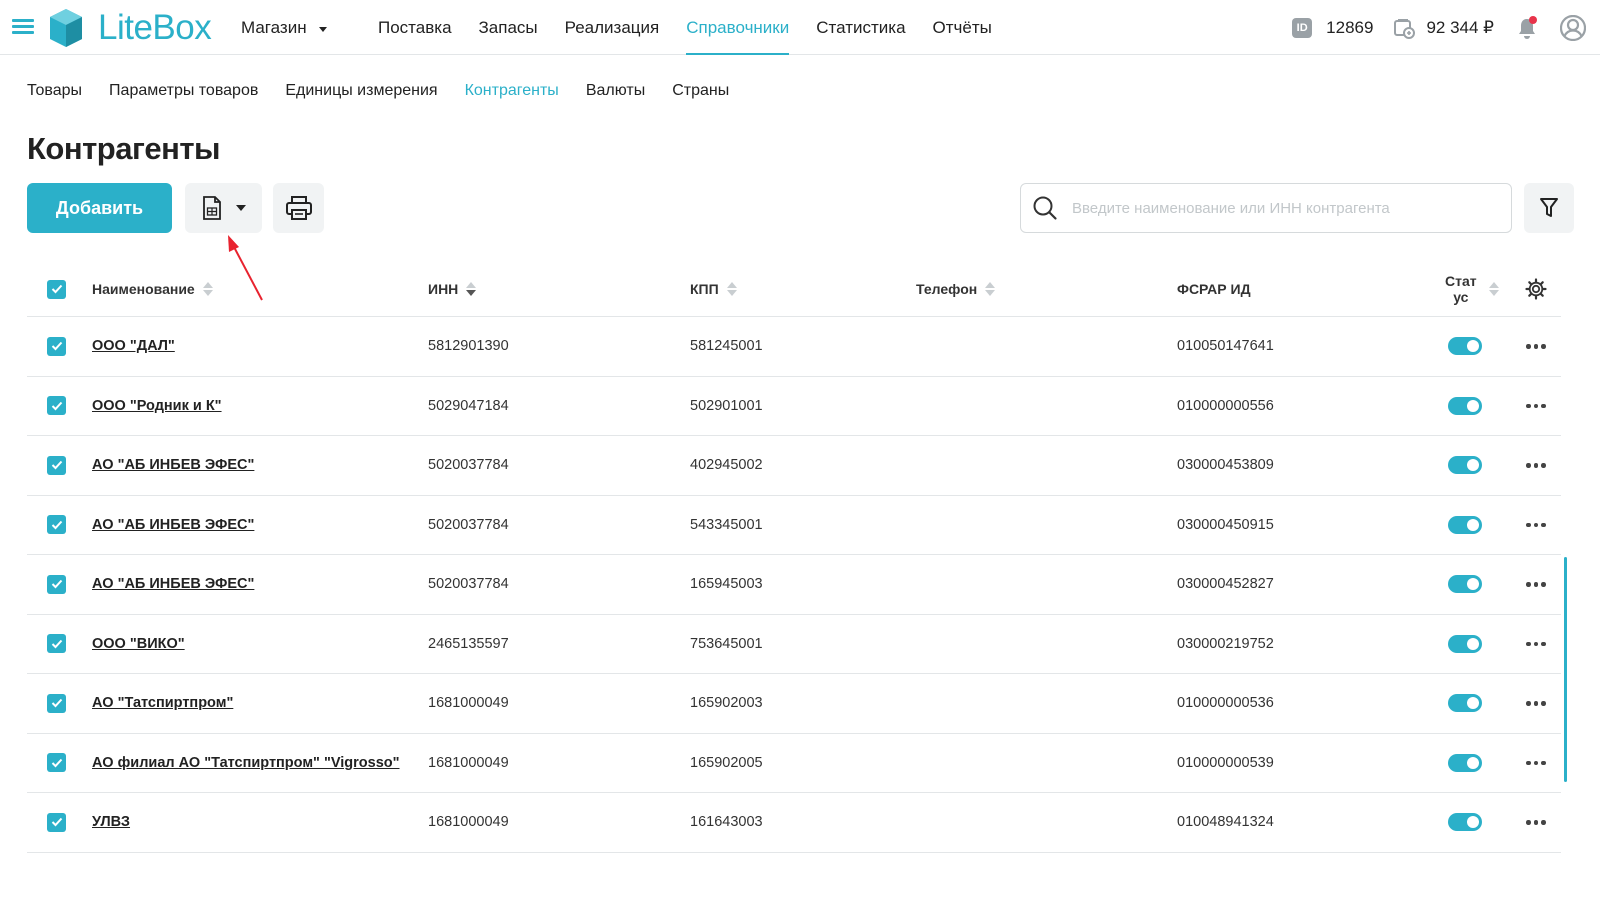 The width and height of the screenshot is (1600, 900). What do you see at coordinates (860, 27) in the screenshot?
I see `nav-item-statistics: Статистика` at bounding box center [860, 27].